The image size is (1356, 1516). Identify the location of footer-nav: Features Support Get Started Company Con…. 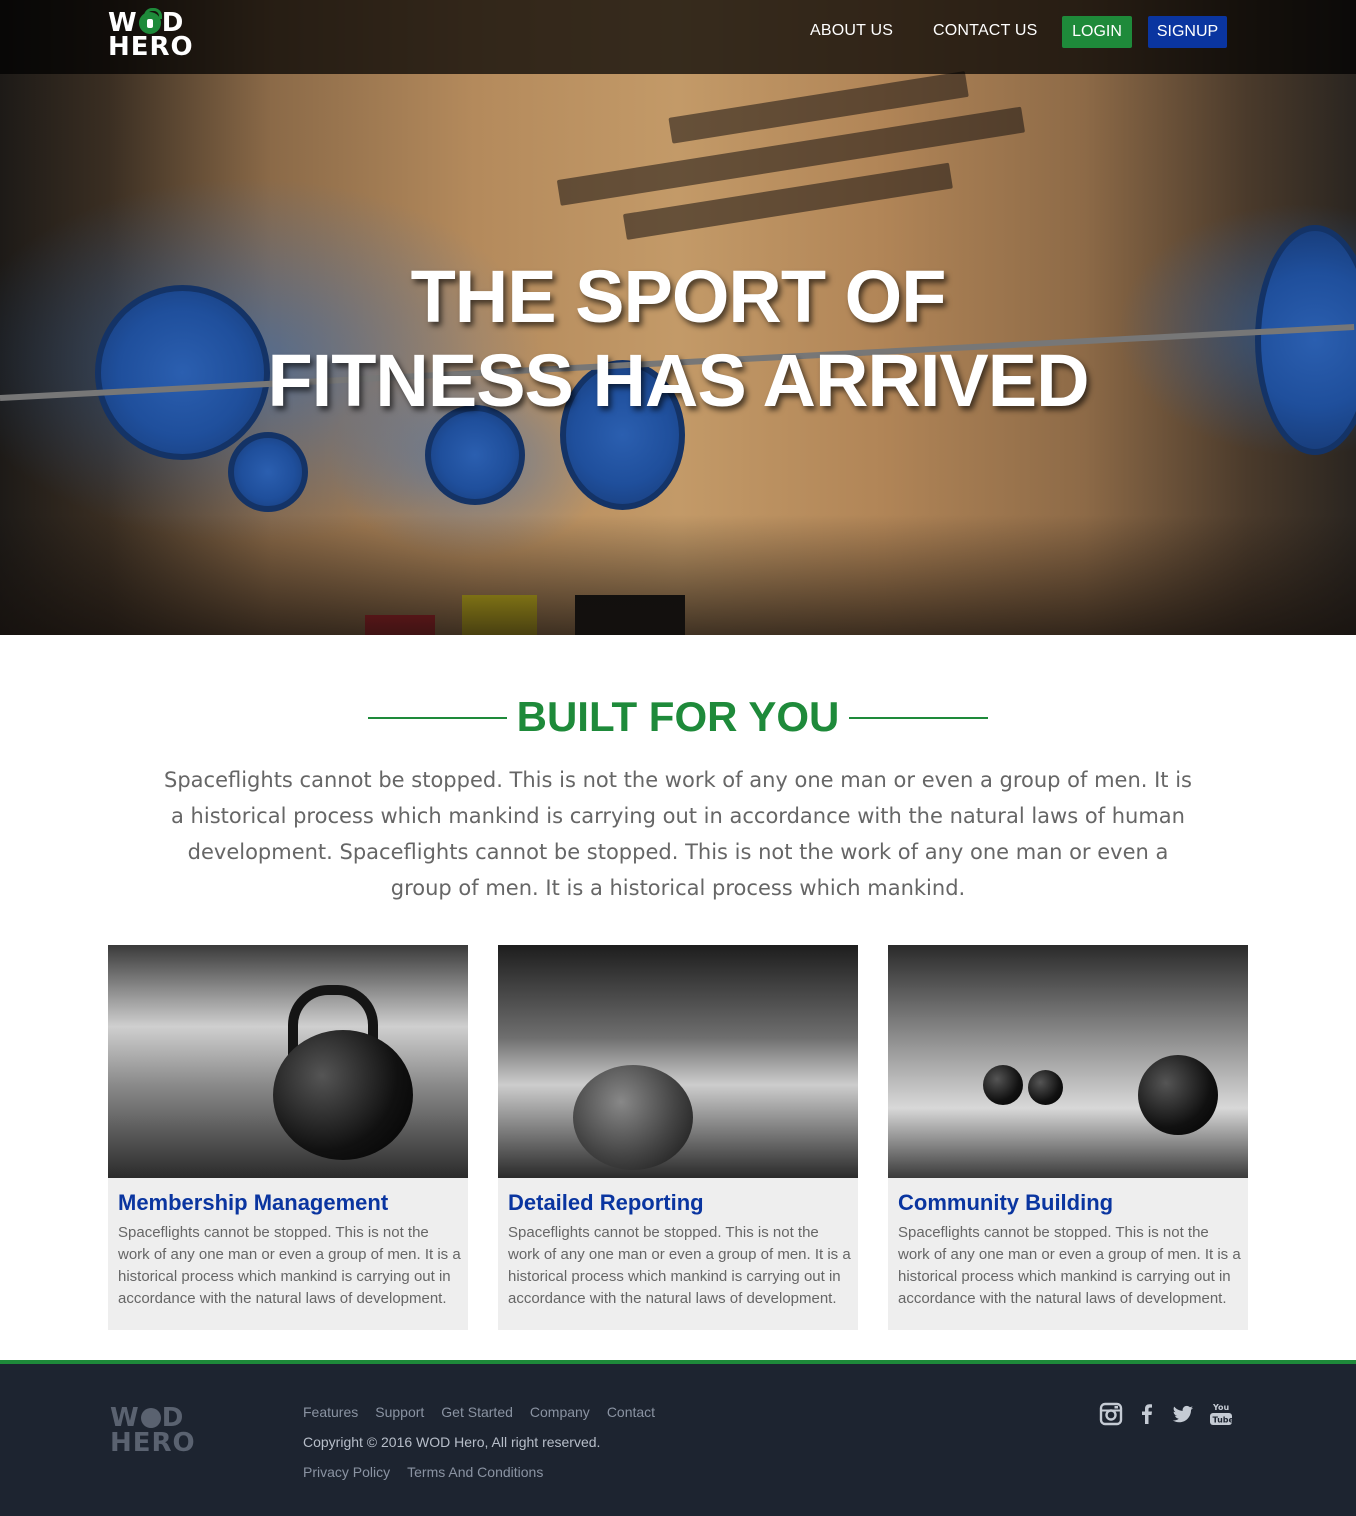
(479, 1412).